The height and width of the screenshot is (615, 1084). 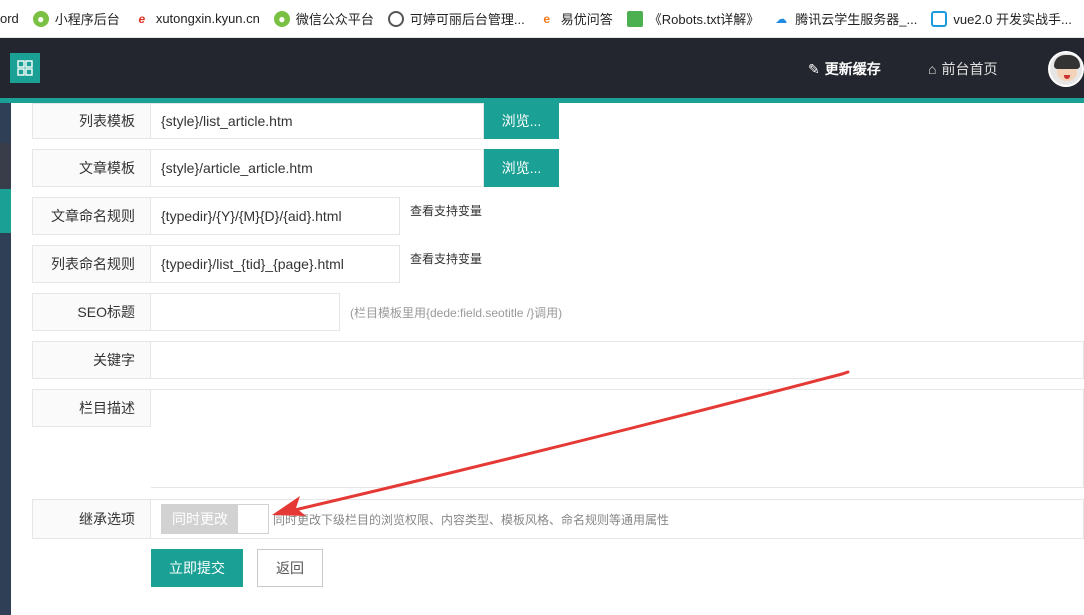 I want to click on e-orange-icon: e, so click(x=547, y=18).